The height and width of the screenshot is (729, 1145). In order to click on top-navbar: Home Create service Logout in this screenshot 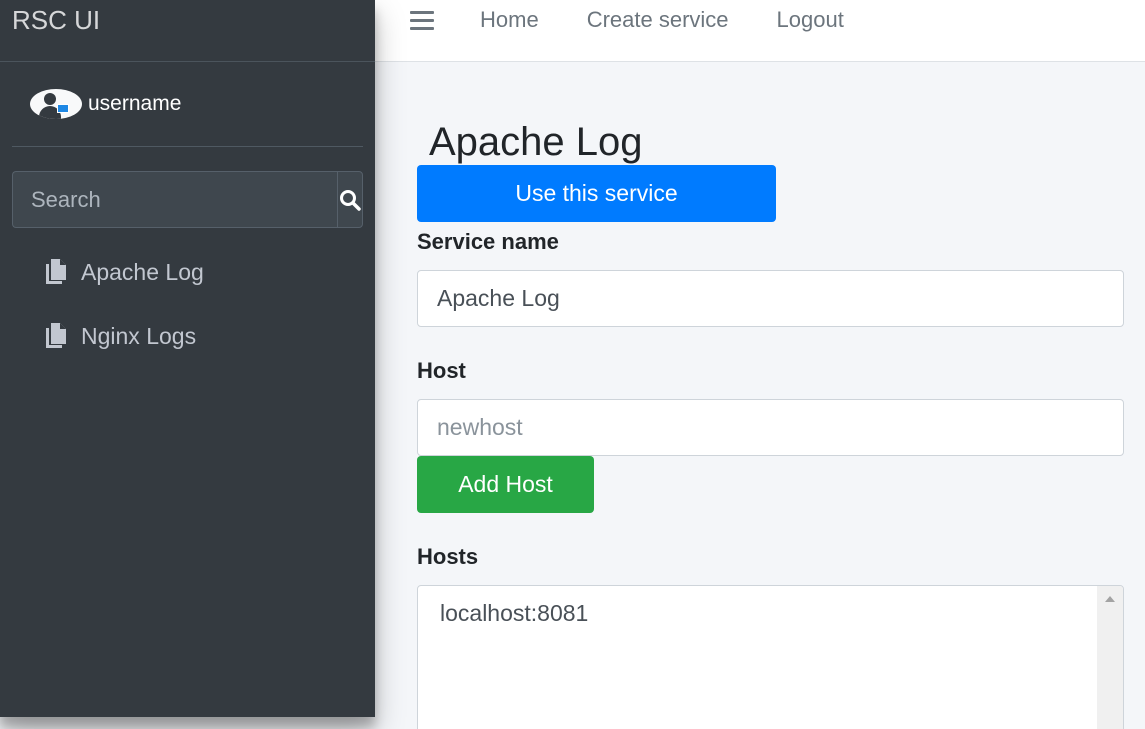, I will do `click(760, 31)`.